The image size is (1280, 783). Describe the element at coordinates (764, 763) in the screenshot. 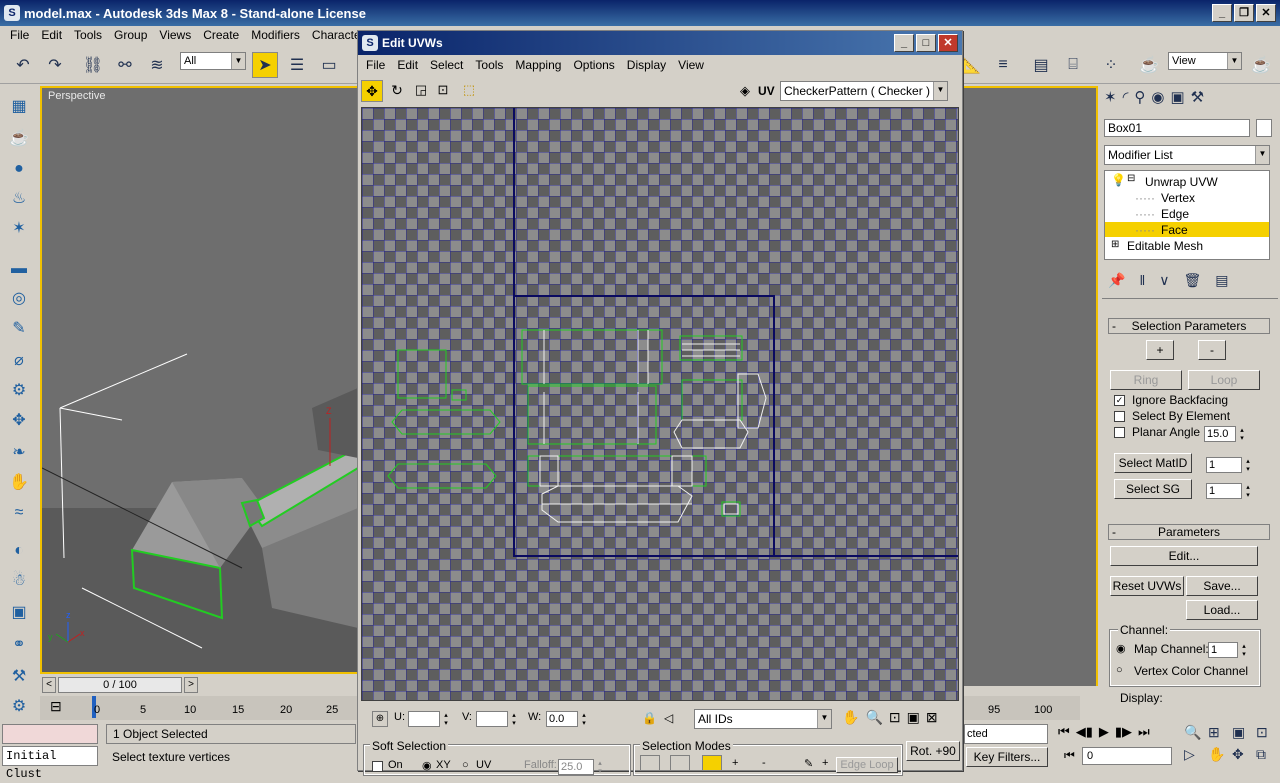

I see `shrink-selection-button: -` at that location.